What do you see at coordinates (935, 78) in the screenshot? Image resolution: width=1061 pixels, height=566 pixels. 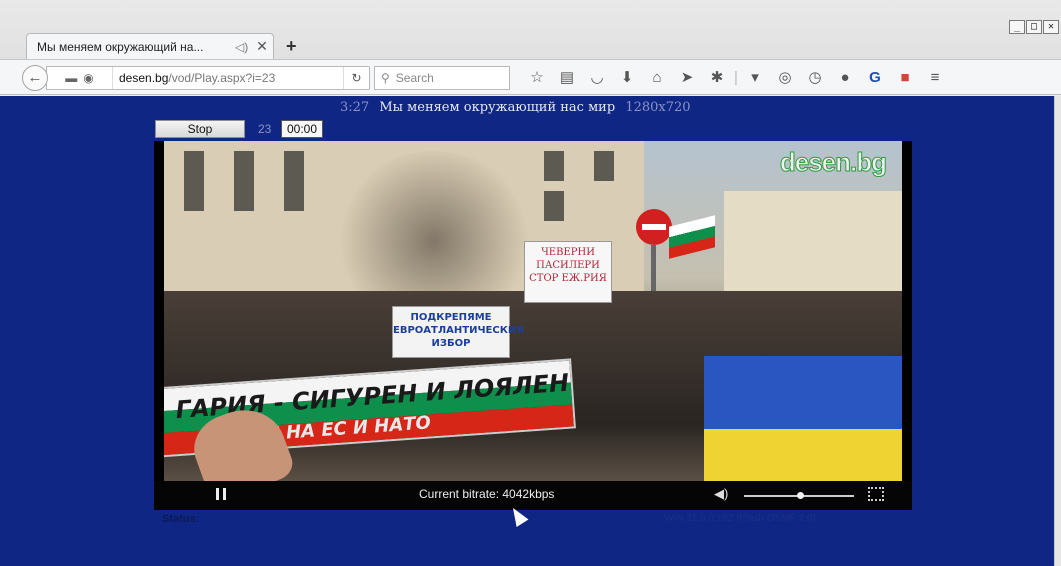 I see `menu-icon: ≡` at bounding box center [935, 78].